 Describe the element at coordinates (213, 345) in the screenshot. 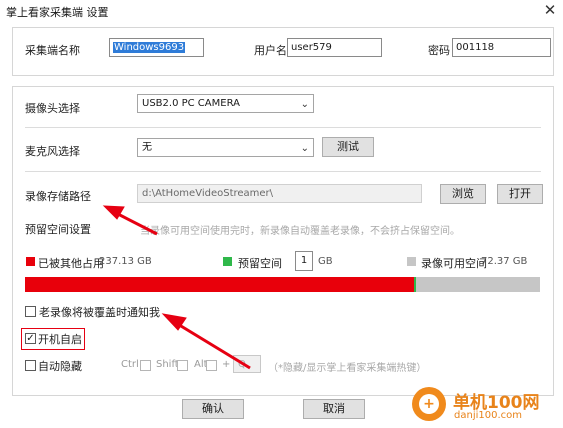

I see `arrow-notify-shaft` at that location.